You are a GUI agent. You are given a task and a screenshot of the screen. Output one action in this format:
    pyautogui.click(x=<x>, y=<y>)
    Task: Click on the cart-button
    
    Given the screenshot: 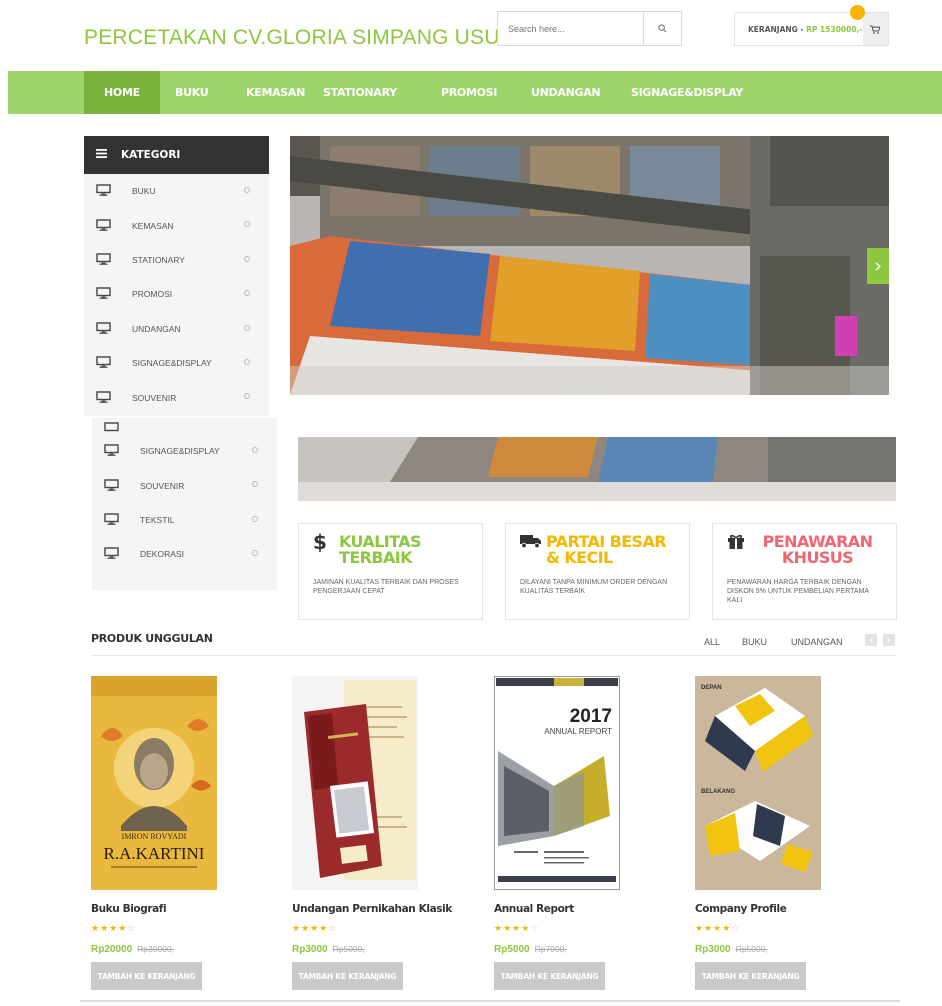 What is the action you would take?
    pyautogui.click(x=875, y=29)
    